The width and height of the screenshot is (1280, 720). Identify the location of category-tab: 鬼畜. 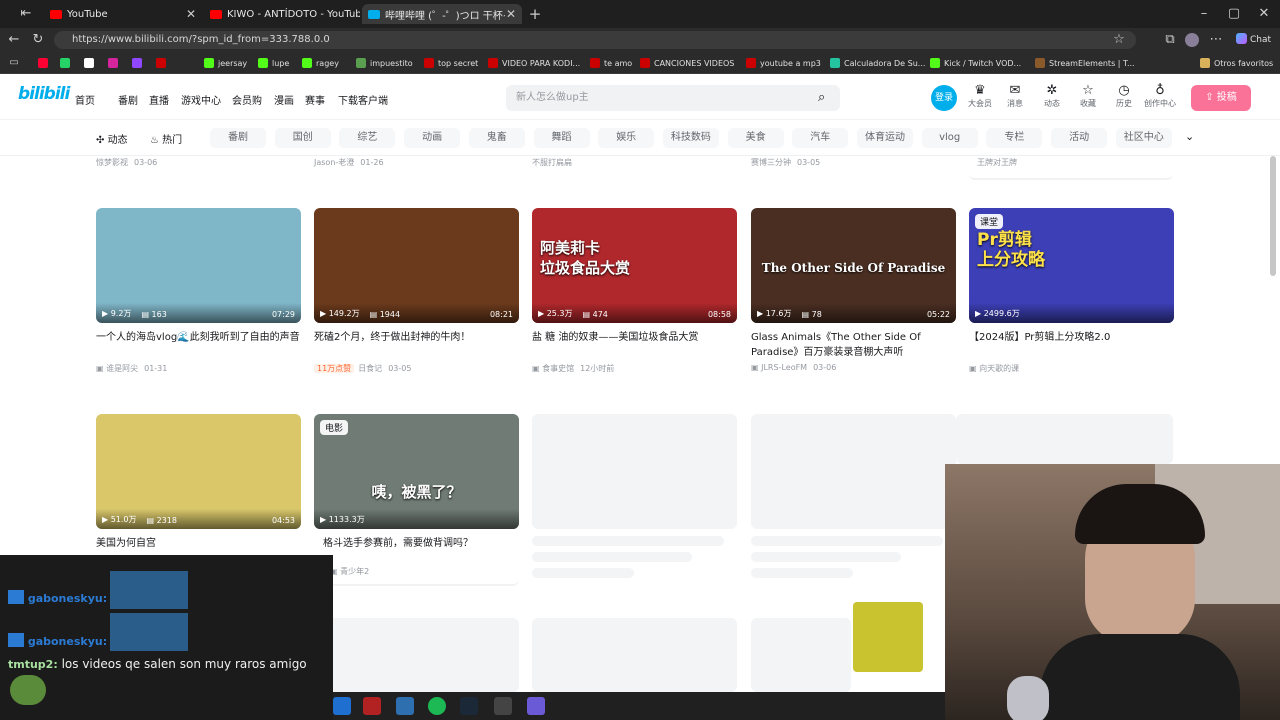
(496, 138).